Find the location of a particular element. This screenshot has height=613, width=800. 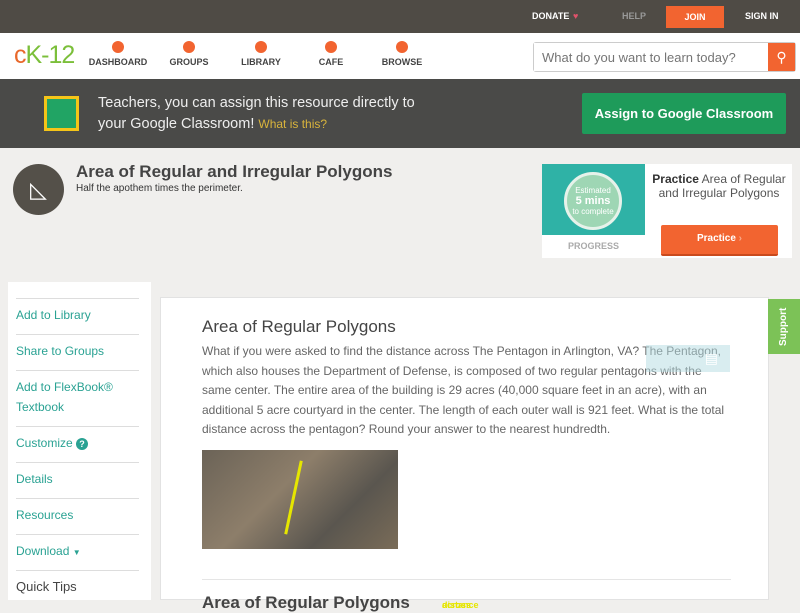

image-label: across is located at coordinates (457, 605).